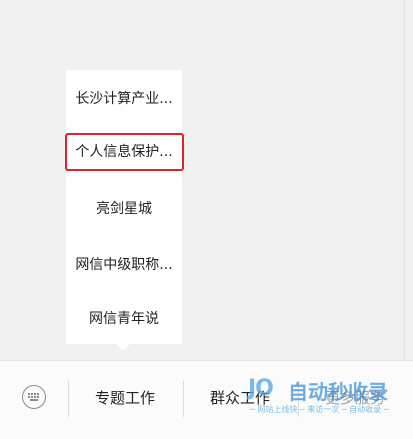 Image resolution: width=413 pixels, height=439 pixels. I want to click on submenu-item-youth-talk: 网信青年说, so click(124, 318).